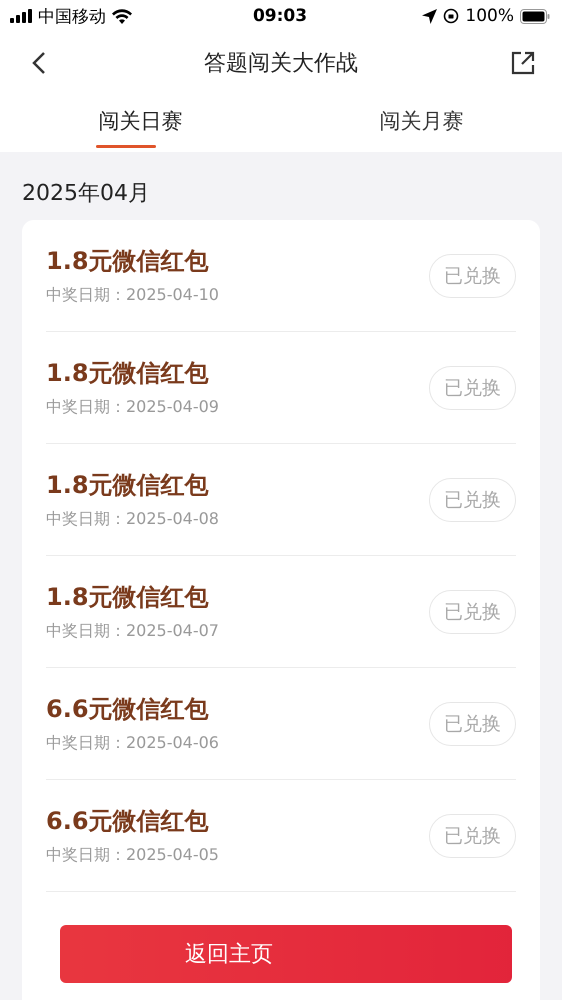  What do you see at coordinates (430, 16) in the screenshot?
I see `location-arrow-icon` at bounding box center [430, 16].